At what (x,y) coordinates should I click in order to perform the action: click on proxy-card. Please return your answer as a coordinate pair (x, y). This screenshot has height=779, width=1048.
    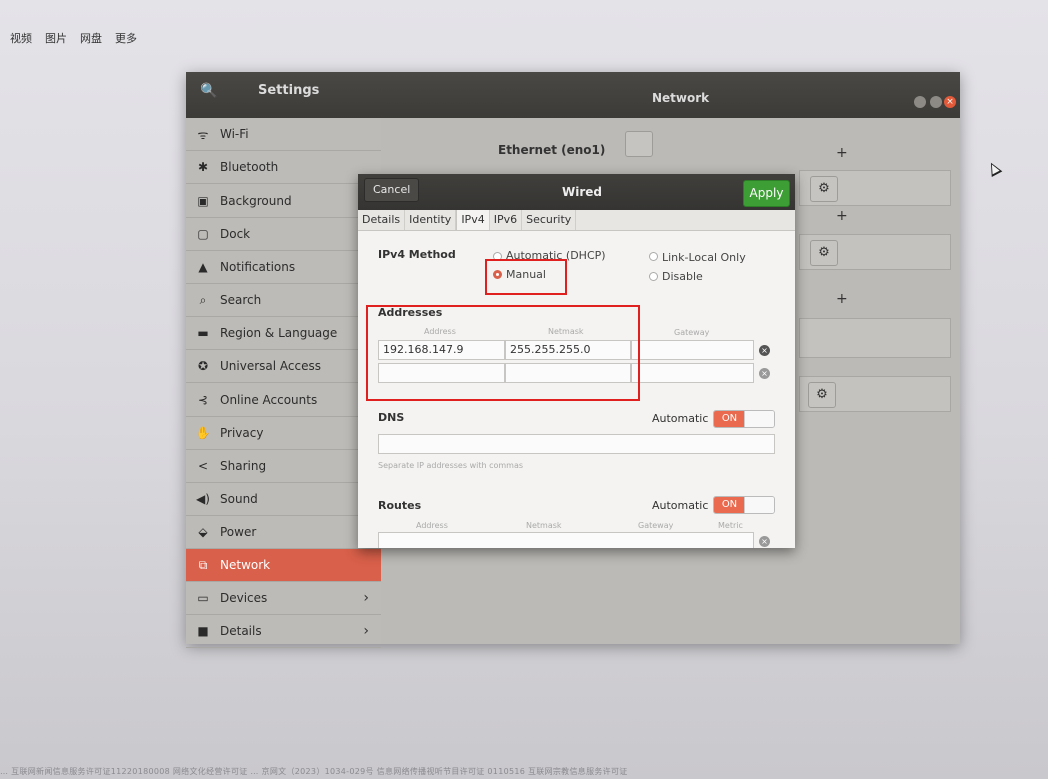
    Looking at the image, I should click on (875, 338).